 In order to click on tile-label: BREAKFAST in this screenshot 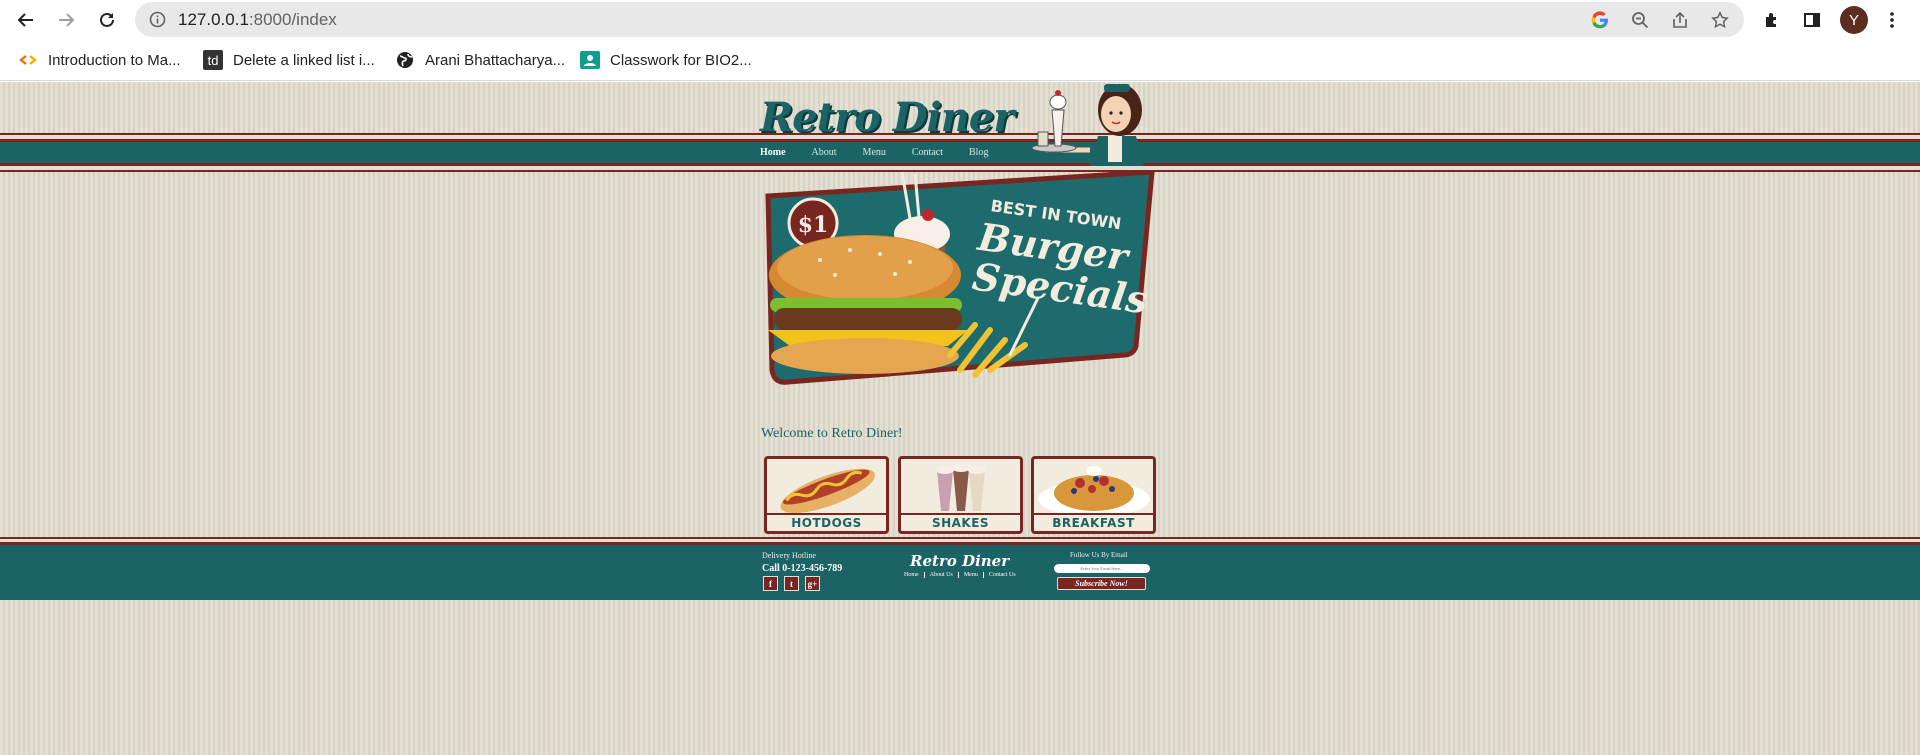, I will do `click(1093, 521)`.